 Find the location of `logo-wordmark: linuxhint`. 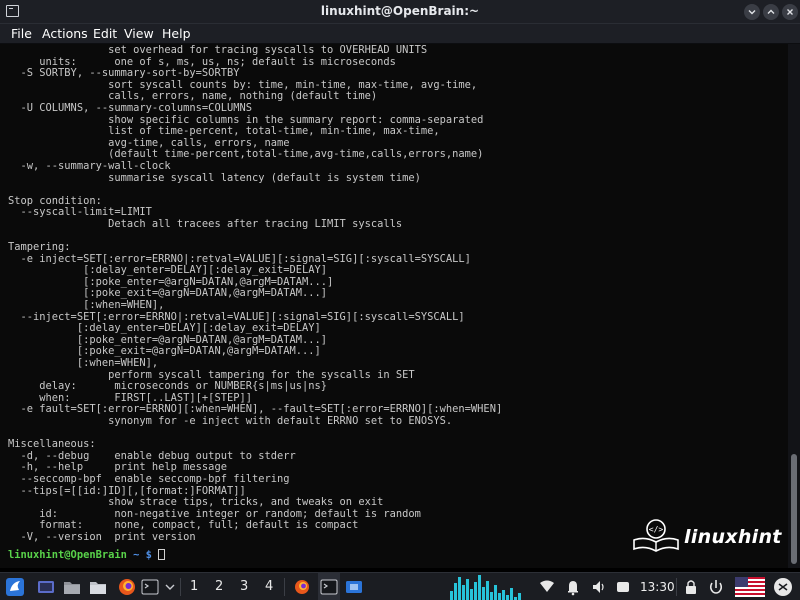

logo-wordmark: linuxhint is located at coordinates (733, 537).